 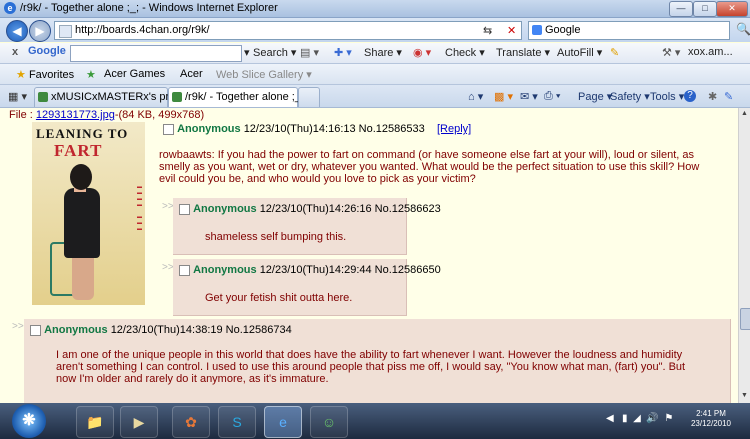 I want to click on taskbar-explorer-icon: 📁, so click(x=95, y=422).